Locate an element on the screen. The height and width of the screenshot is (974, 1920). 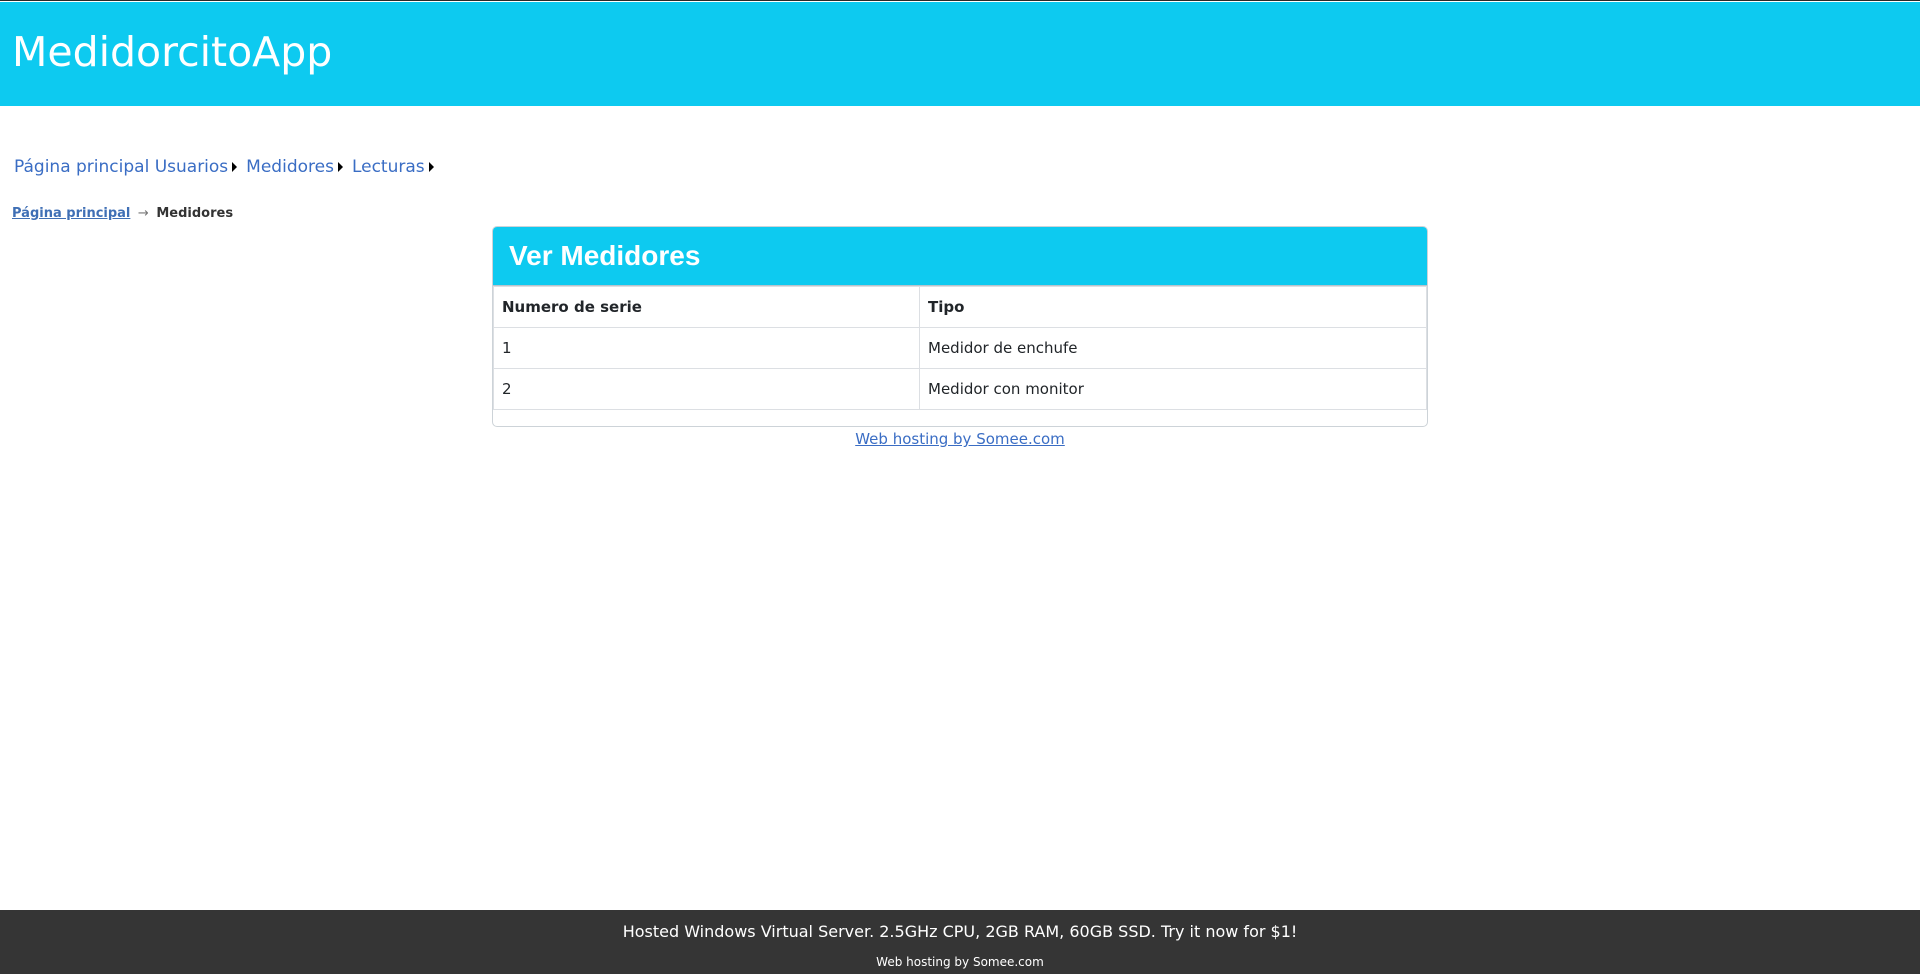
menu-item-medidores: Medidores is located at coordinates (290, 167).